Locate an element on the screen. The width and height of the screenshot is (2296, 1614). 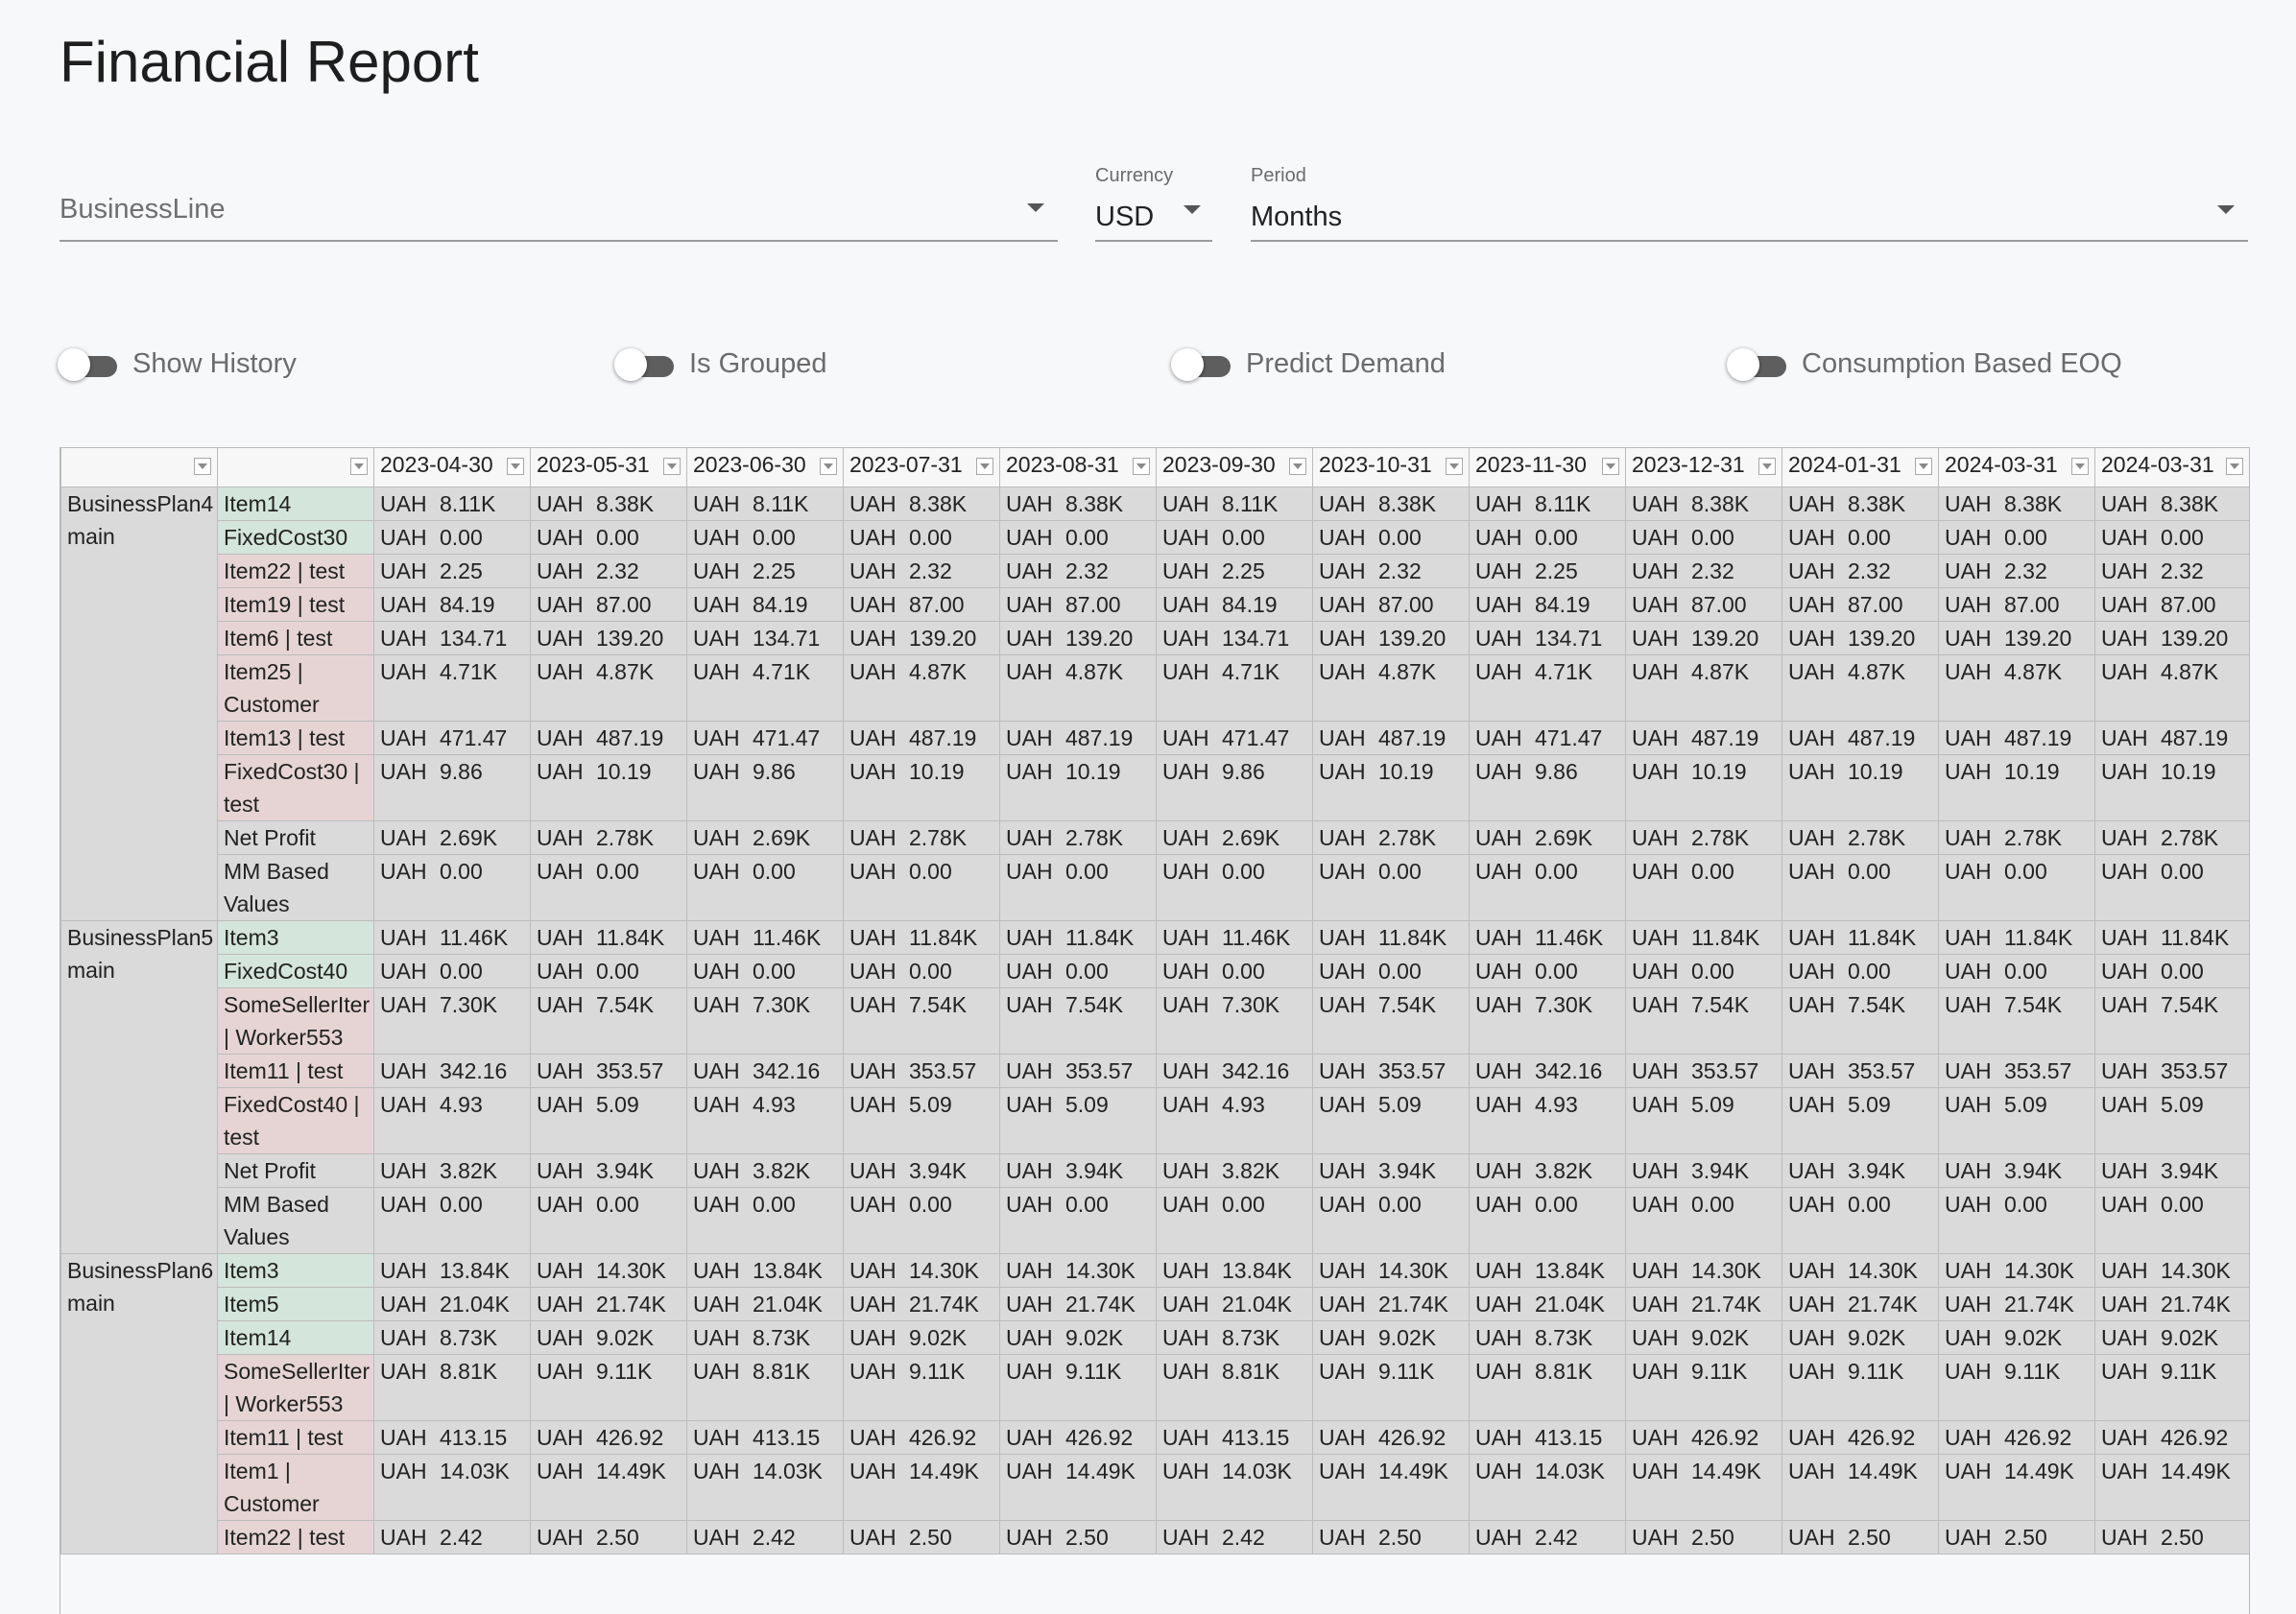
underline is located at coordinates (1154, 241).